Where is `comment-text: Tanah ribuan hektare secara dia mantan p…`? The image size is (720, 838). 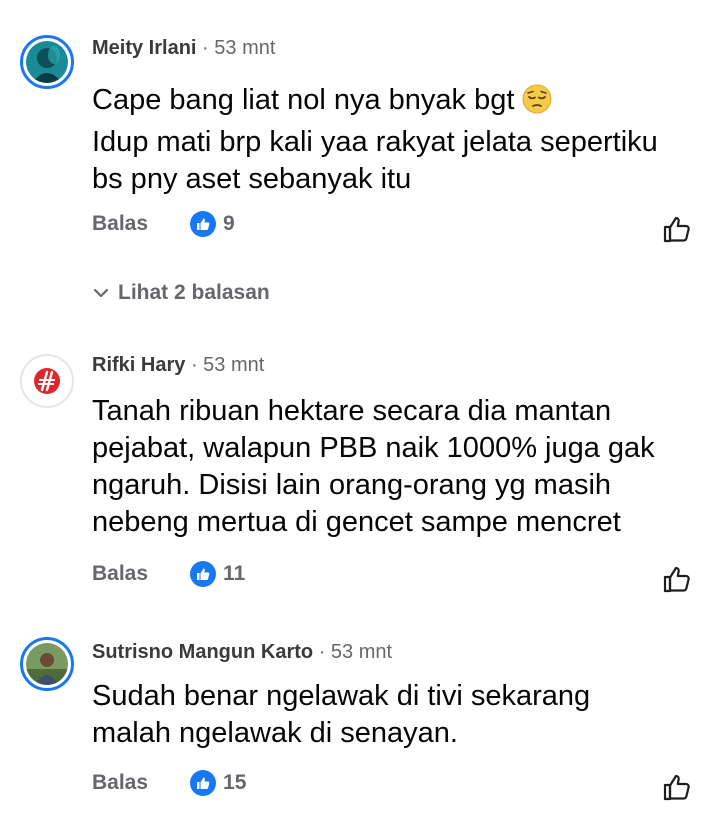
comment-text: Tanah ribuan hektare secara dia mantan p… is located at coordinates (397, 467).